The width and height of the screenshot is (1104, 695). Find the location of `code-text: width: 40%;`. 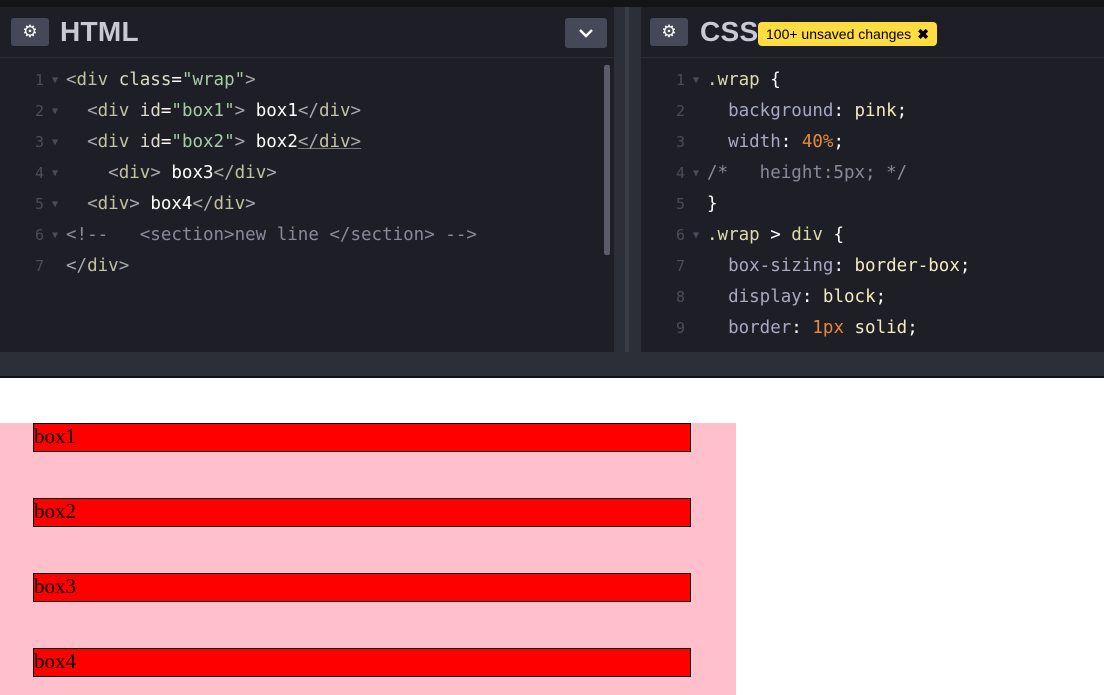

code-text: width: 40%; is located at coordinates (775, 142).